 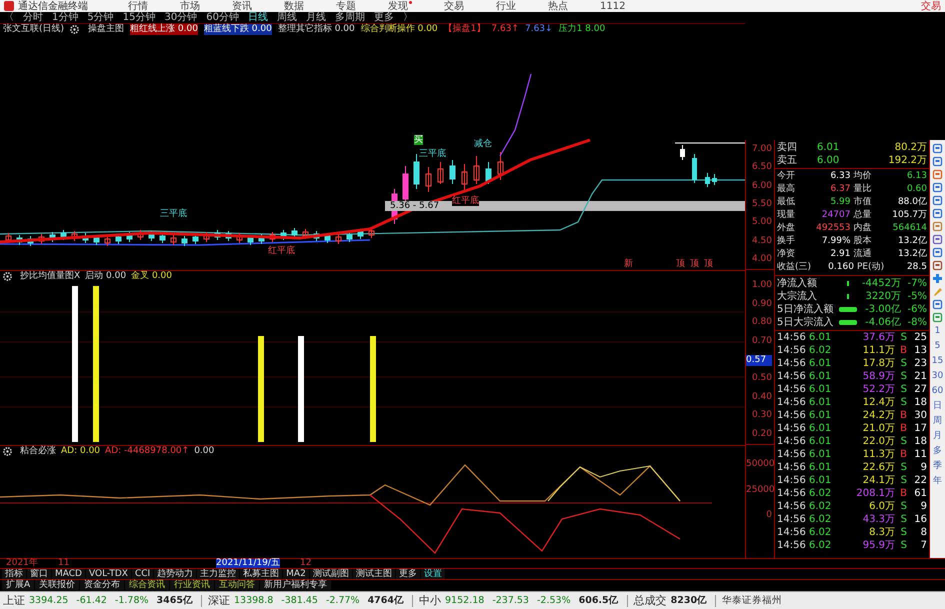 I want to click on menu-item: 发现, so click(x=400, y=6).